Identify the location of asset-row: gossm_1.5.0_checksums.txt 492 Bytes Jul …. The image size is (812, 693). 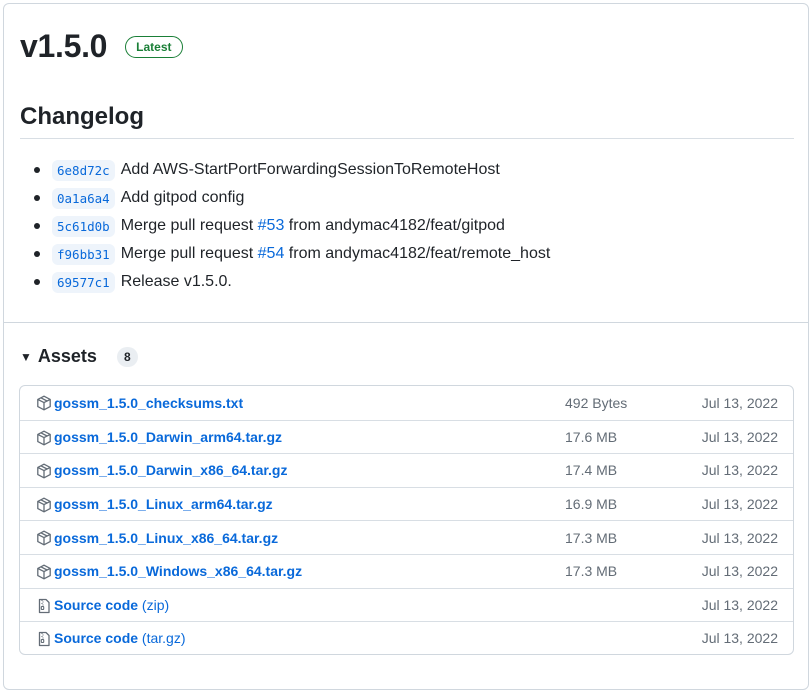
(406, 403).